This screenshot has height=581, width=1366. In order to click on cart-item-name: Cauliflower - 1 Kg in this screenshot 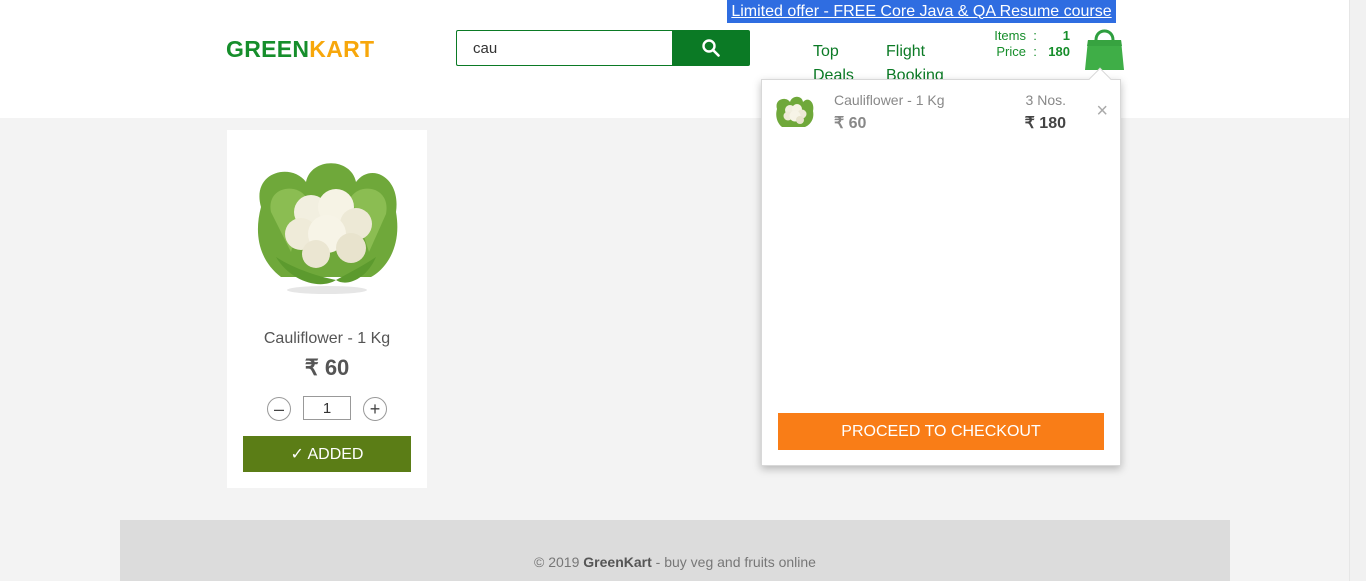, I will do `click(889, 100)`.